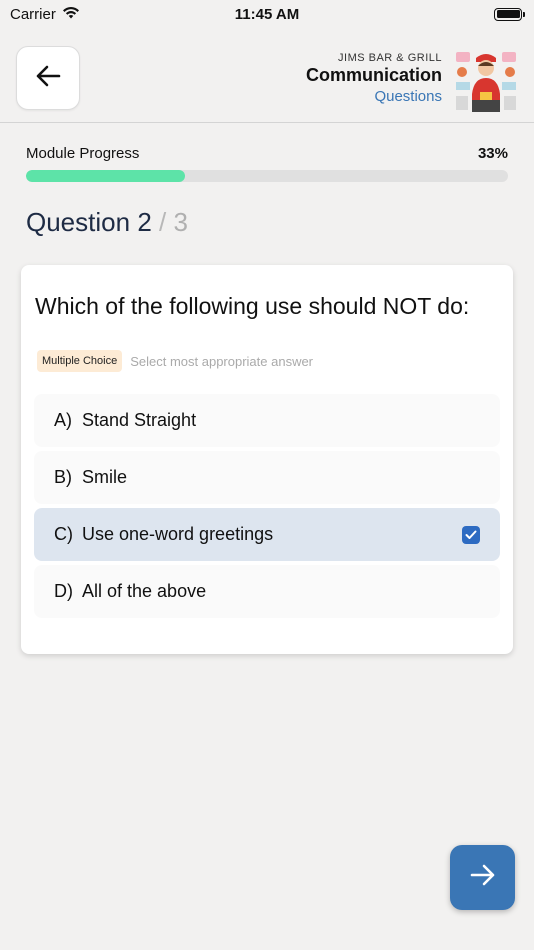 The image size is (534, 950). I want to click on progress-label: Module Progress, so click(83, 153).